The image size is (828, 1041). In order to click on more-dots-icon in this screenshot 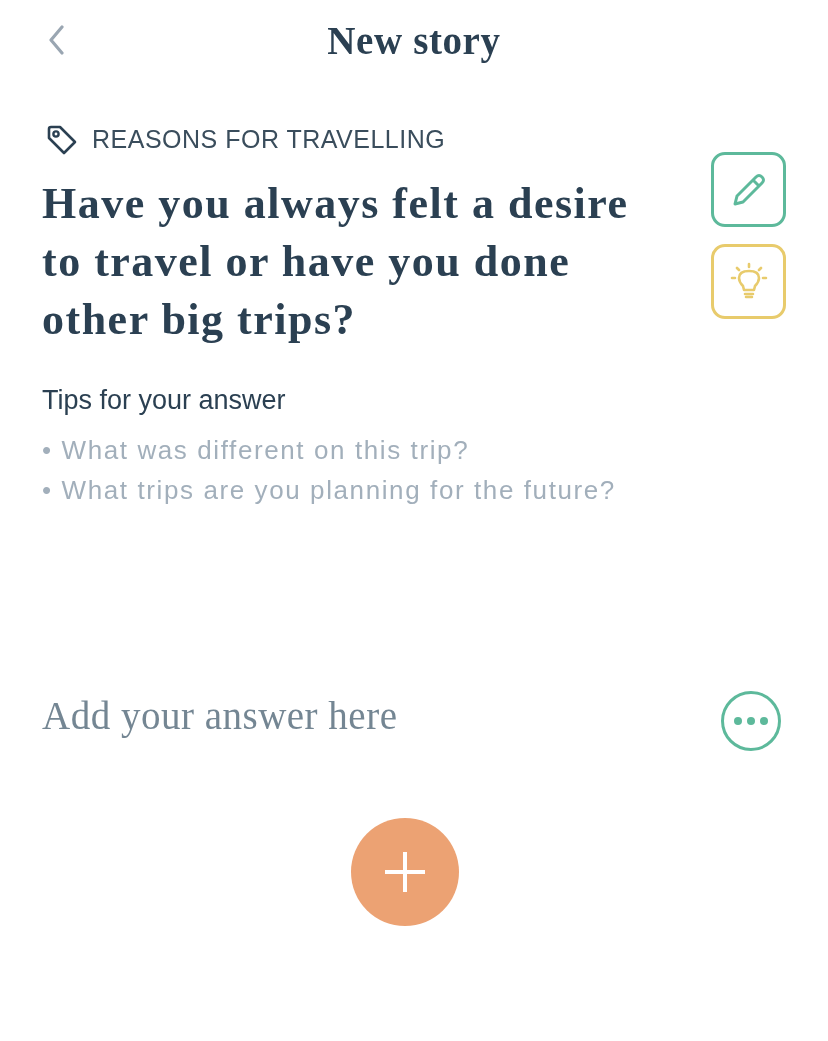, I will do `click(751, 721)`.